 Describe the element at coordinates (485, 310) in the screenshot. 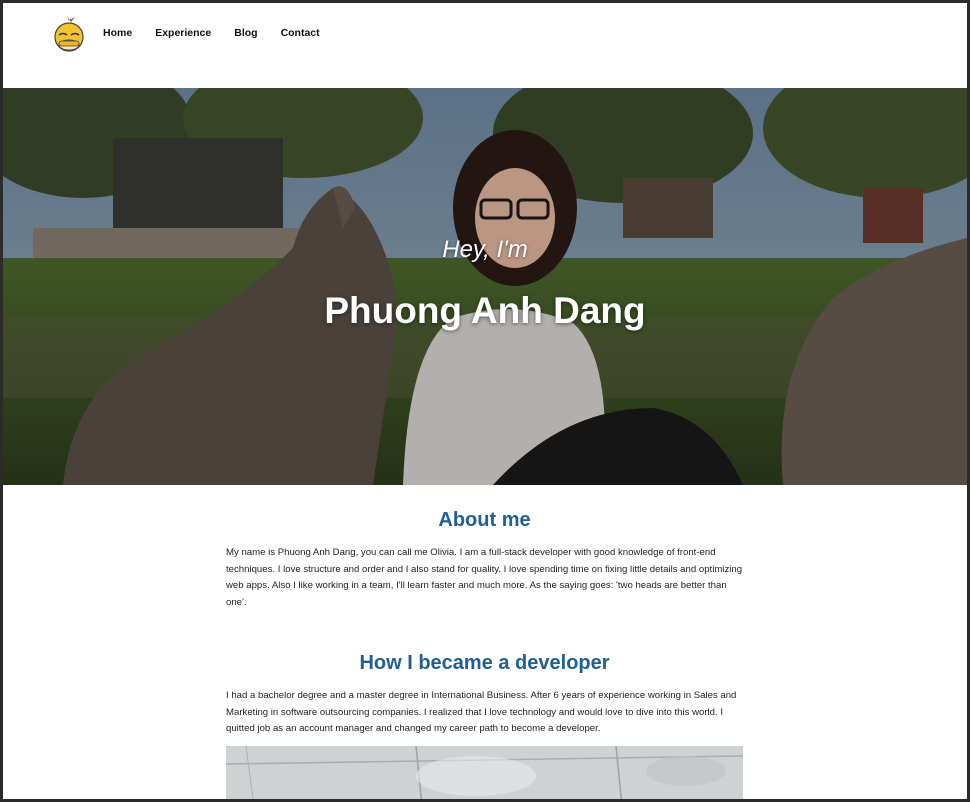

I see `hero-name: Phuong Anh Dang` at that location.